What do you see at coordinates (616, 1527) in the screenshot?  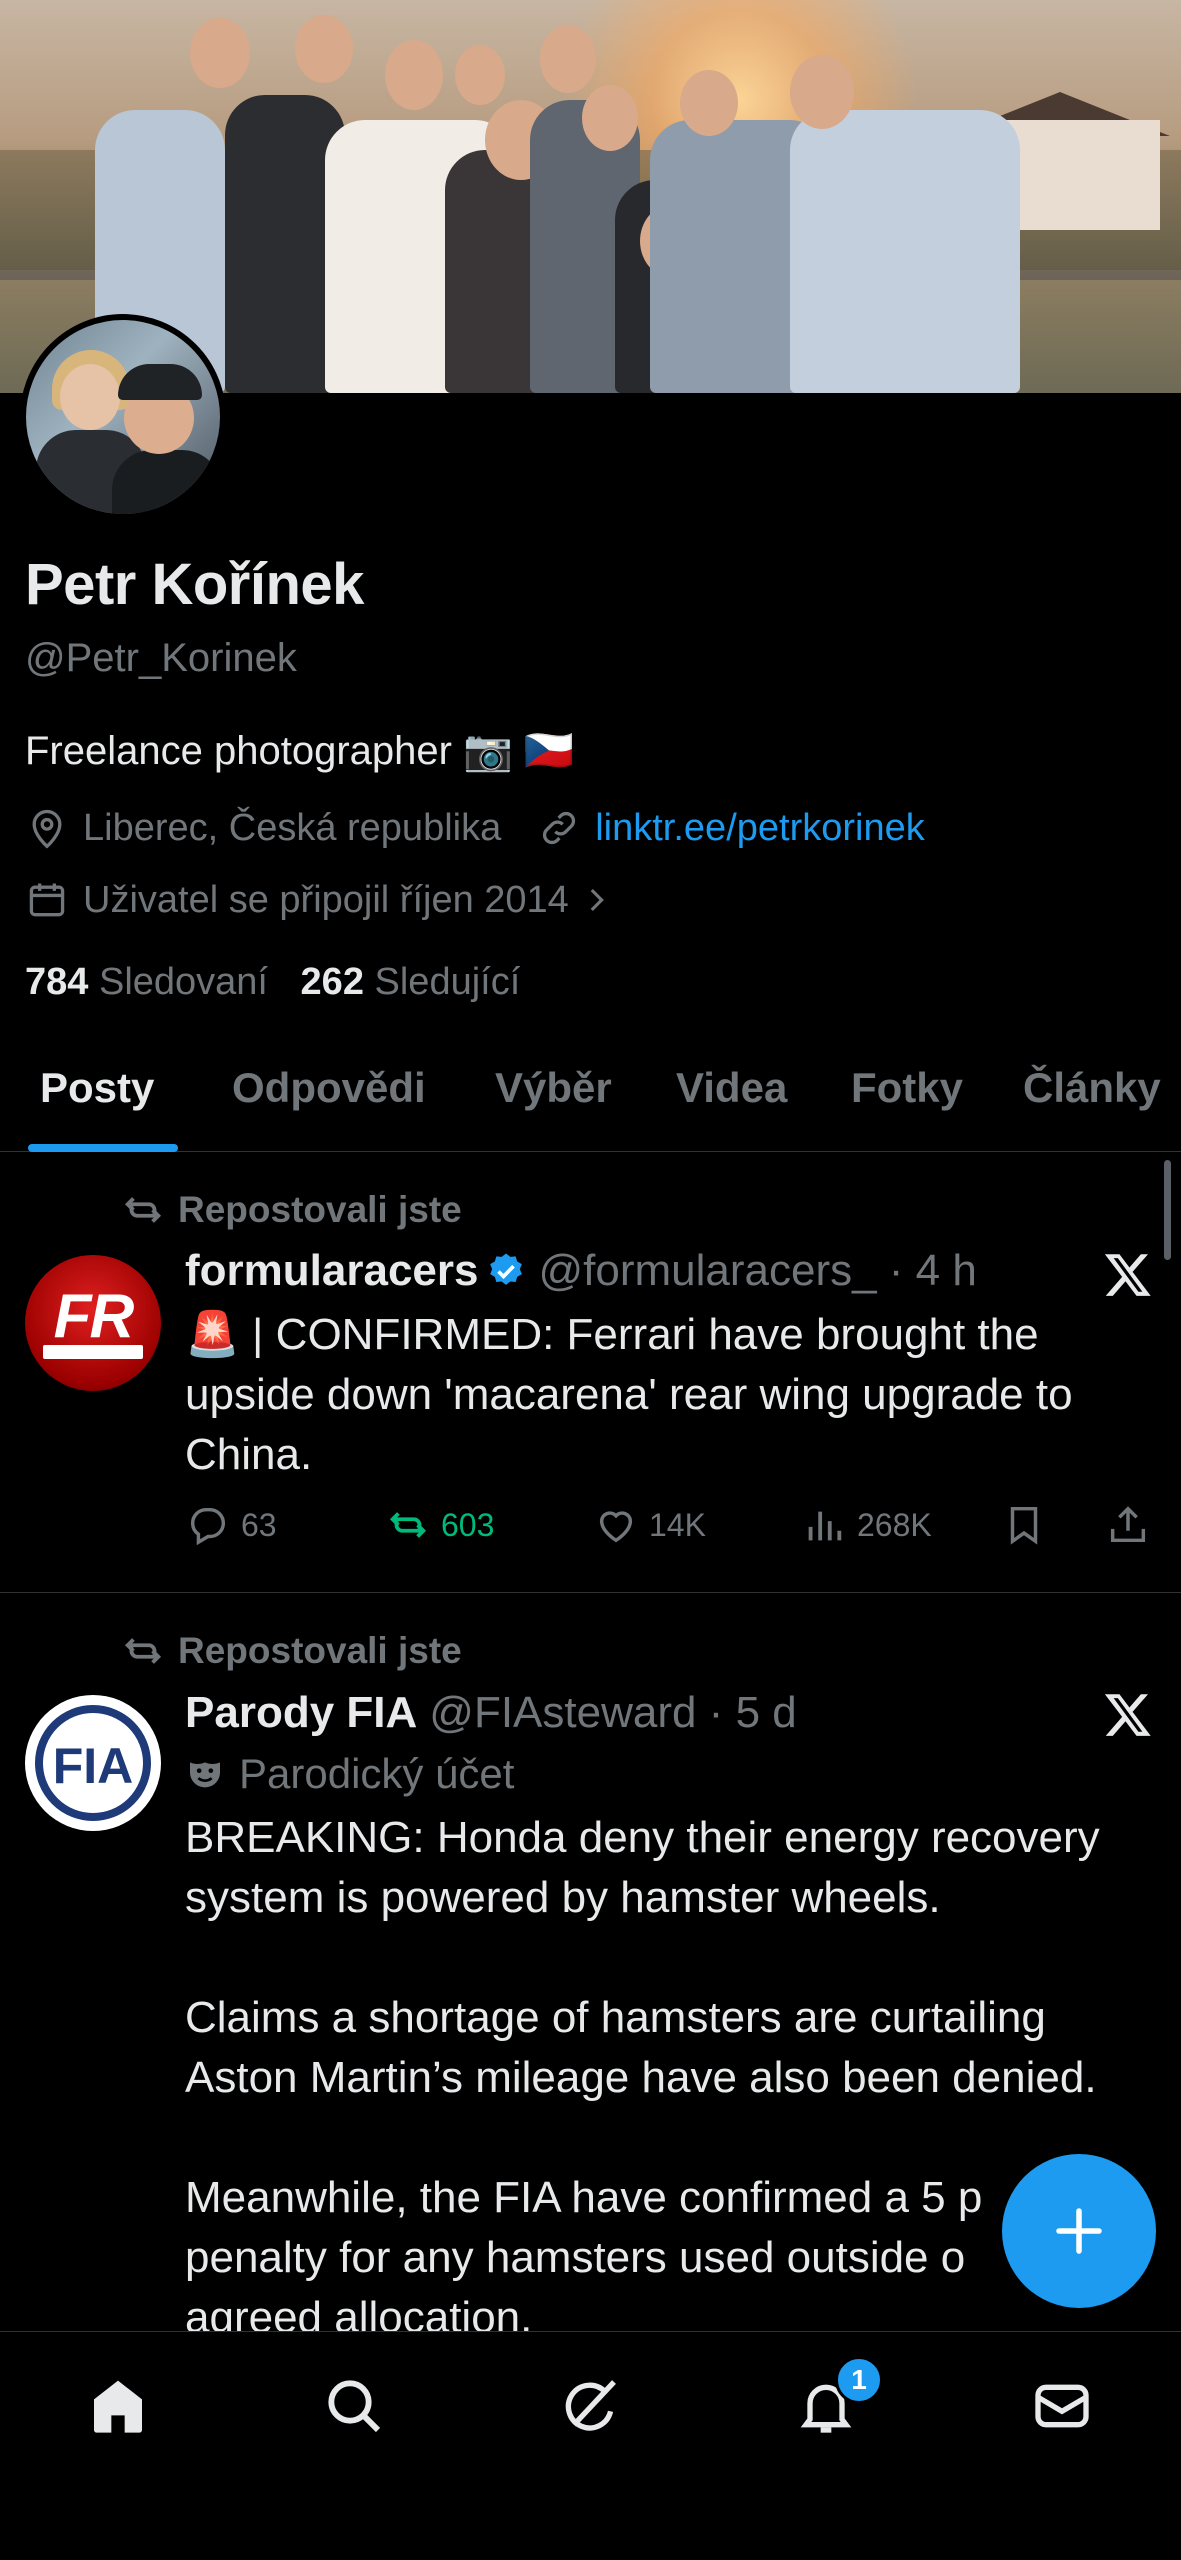 I see `like-icon` at bounding box center [616, 1527].